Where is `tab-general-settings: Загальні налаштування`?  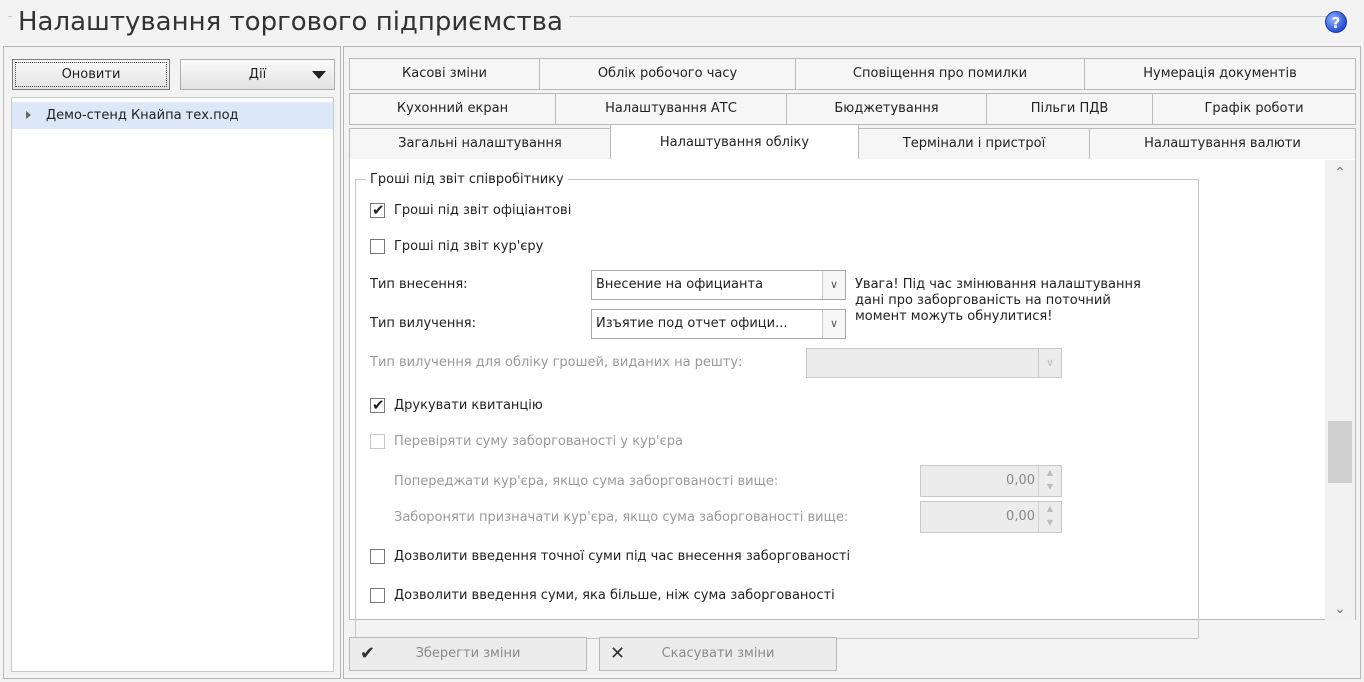
tab-general-settings: Загальні налаштування is located at coordinates (480, 144).